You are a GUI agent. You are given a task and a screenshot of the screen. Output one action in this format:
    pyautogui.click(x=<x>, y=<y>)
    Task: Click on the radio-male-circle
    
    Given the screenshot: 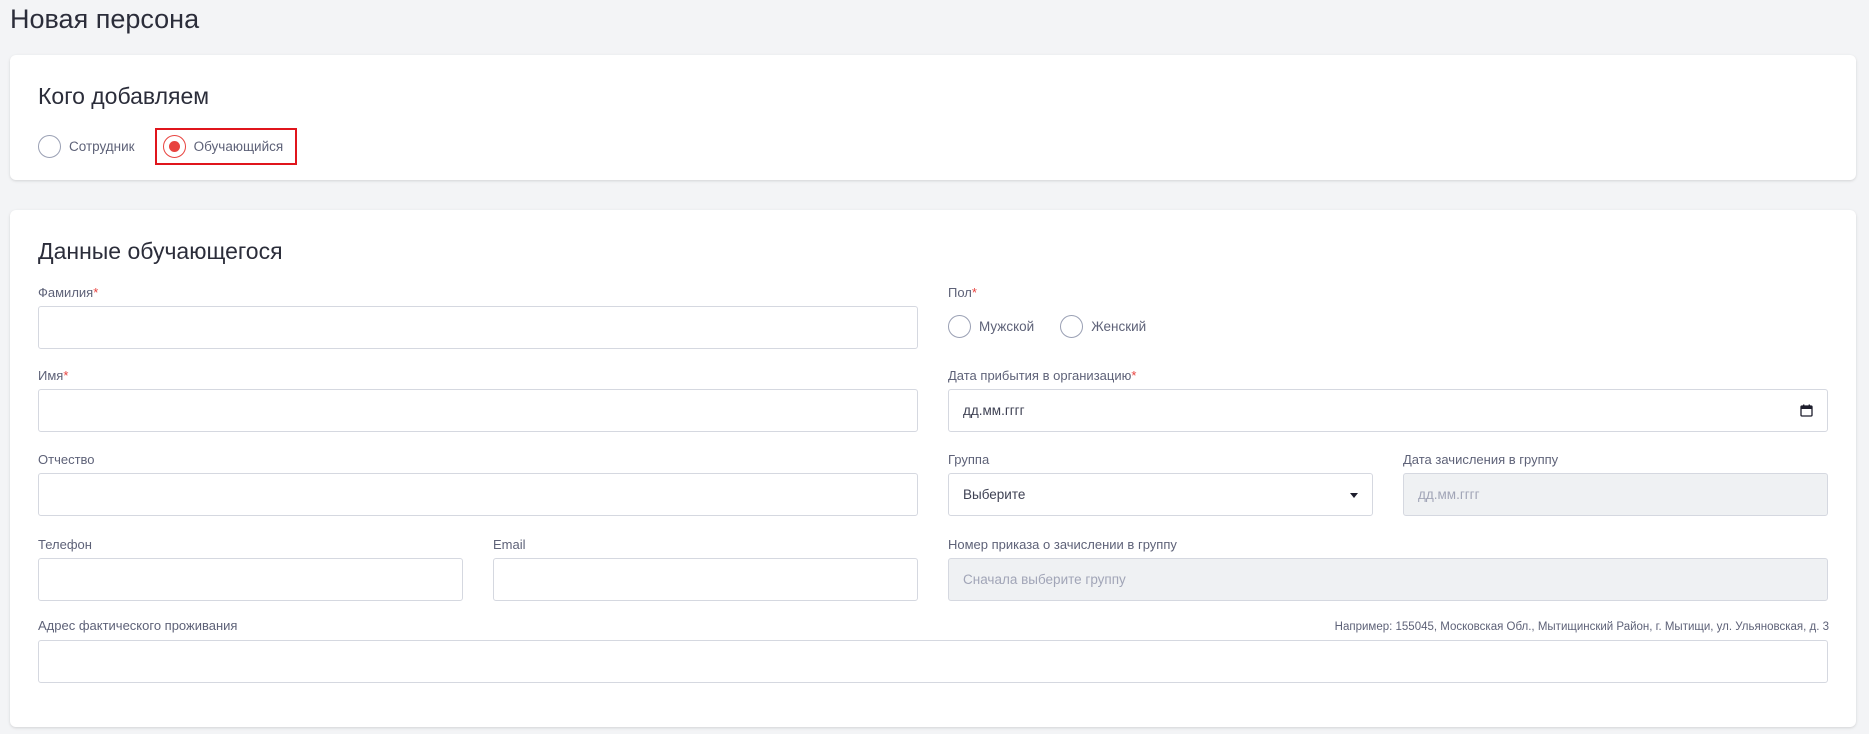 What is the action you would take?
    pyautogui.click(x=959, y=326)
    